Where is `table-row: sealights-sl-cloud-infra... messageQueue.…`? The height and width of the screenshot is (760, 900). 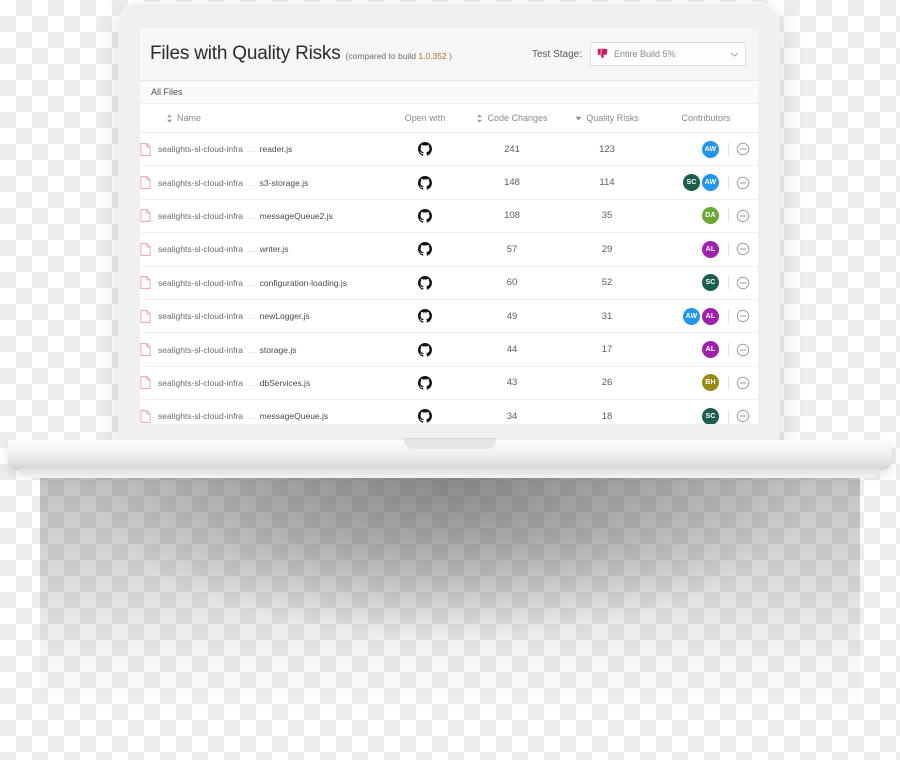
table-row: sealights-sl-cloud-infra... messageQueue.… is located at coordinates (449, 411).